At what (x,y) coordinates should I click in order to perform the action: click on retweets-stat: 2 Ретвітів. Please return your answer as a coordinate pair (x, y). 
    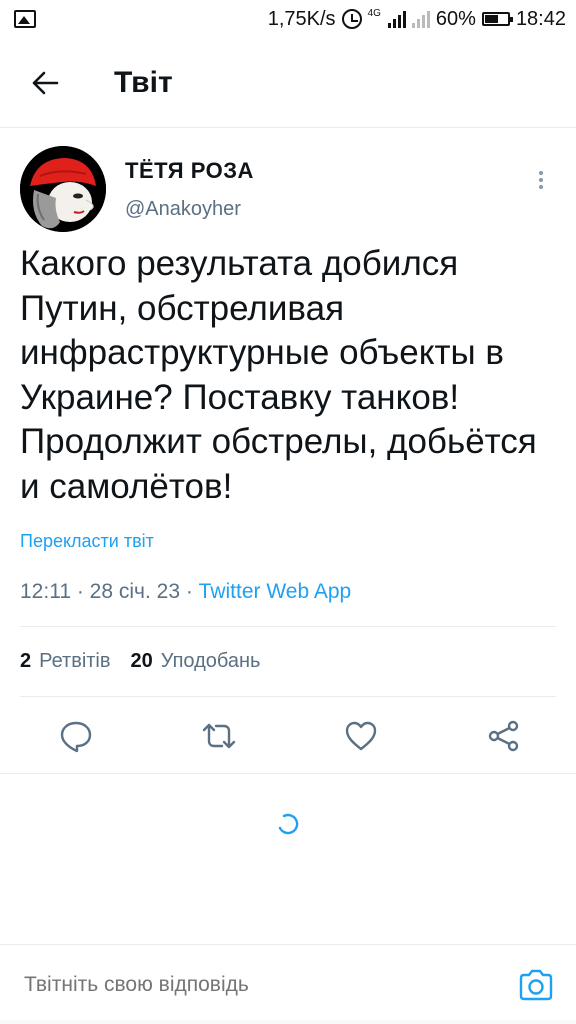
    Looking at the image, I should click on (65, 661).